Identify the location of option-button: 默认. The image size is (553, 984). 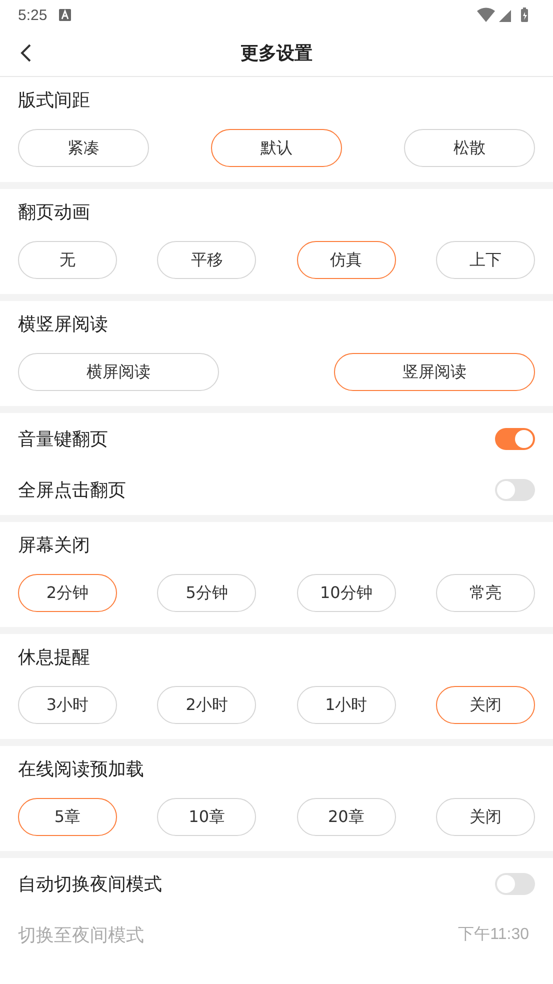
(276, 148).